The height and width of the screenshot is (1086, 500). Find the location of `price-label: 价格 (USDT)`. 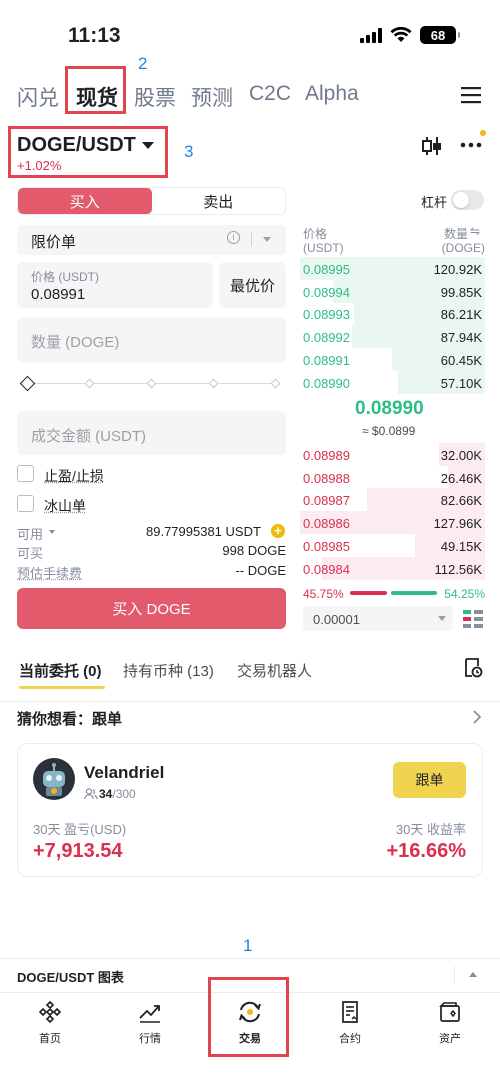

price-label: 价格 (USDT) is located at coordinates (65, 277).